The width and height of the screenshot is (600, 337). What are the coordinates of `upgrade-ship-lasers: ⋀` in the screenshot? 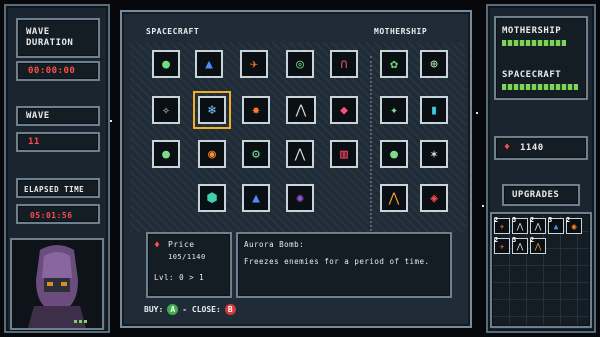 It's located at (300, 154).